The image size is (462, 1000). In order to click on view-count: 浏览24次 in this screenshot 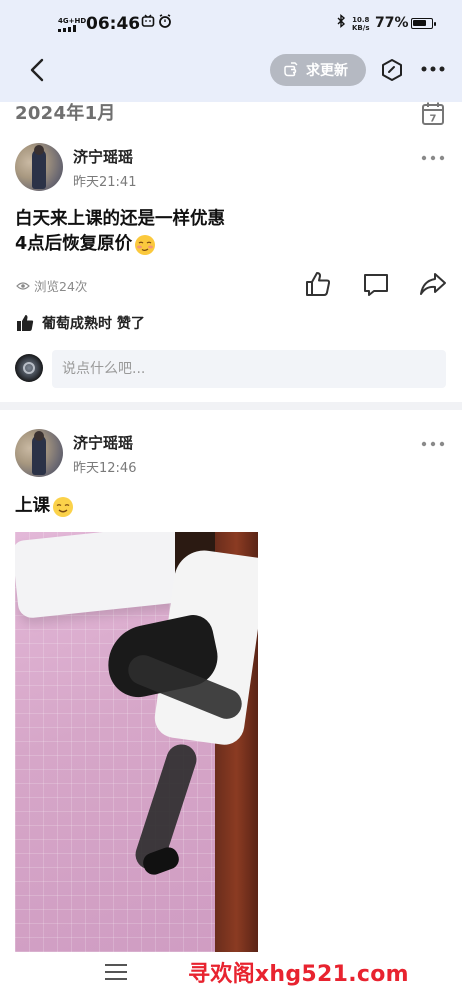, I will do `click(51, 285)`.